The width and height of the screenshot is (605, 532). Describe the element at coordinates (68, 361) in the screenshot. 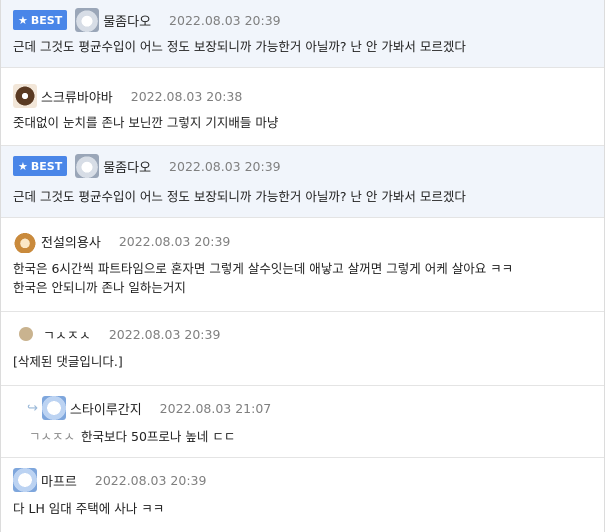

I see `comment-line: [삭제된 댓글입니다.]` at that location.